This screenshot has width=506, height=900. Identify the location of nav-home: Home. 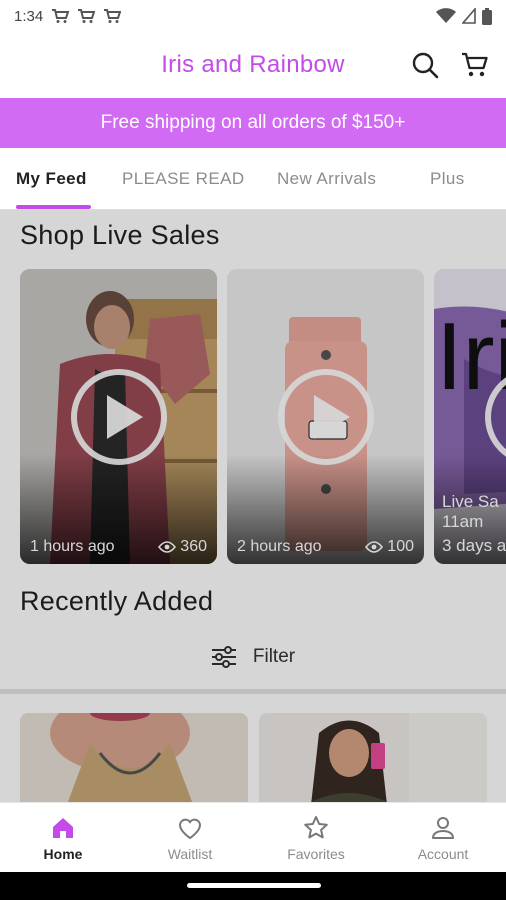
(63, 838).